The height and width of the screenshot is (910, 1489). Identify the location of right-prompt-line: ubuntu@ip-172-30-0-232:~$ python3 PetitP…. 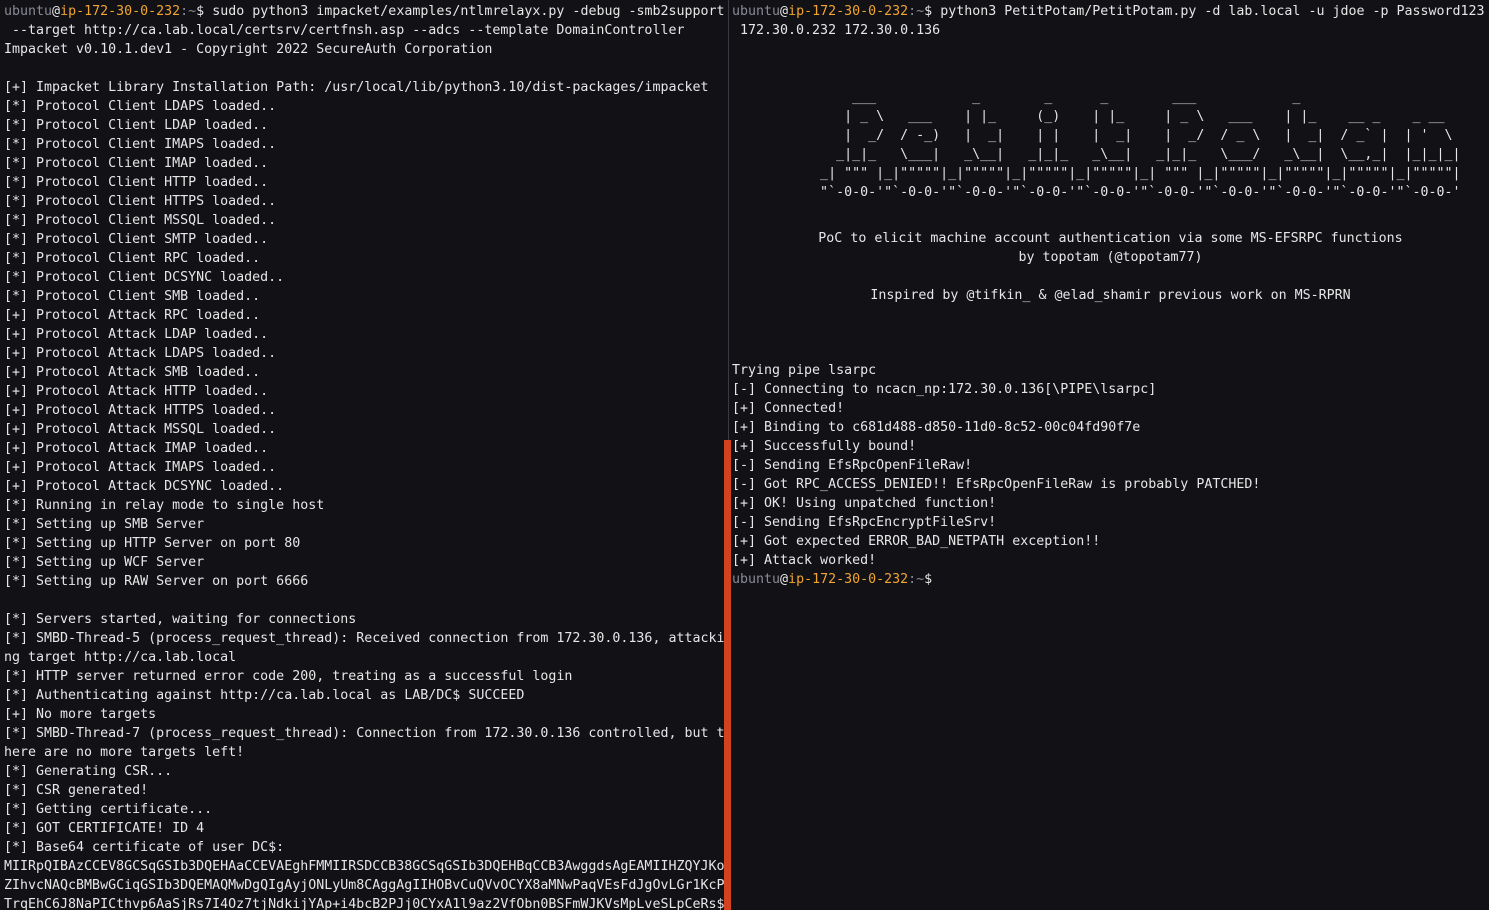
(1110, 11).